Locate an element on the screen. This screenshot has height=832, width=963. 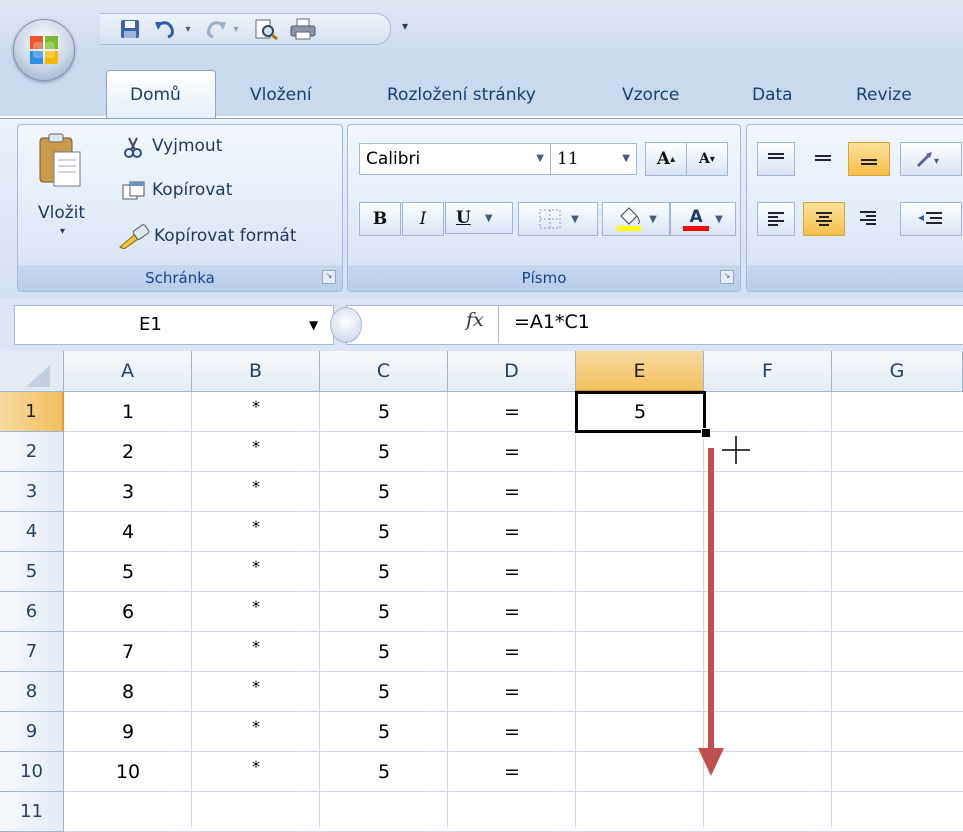
cell-d3: = is located at coordinates (512, 492).